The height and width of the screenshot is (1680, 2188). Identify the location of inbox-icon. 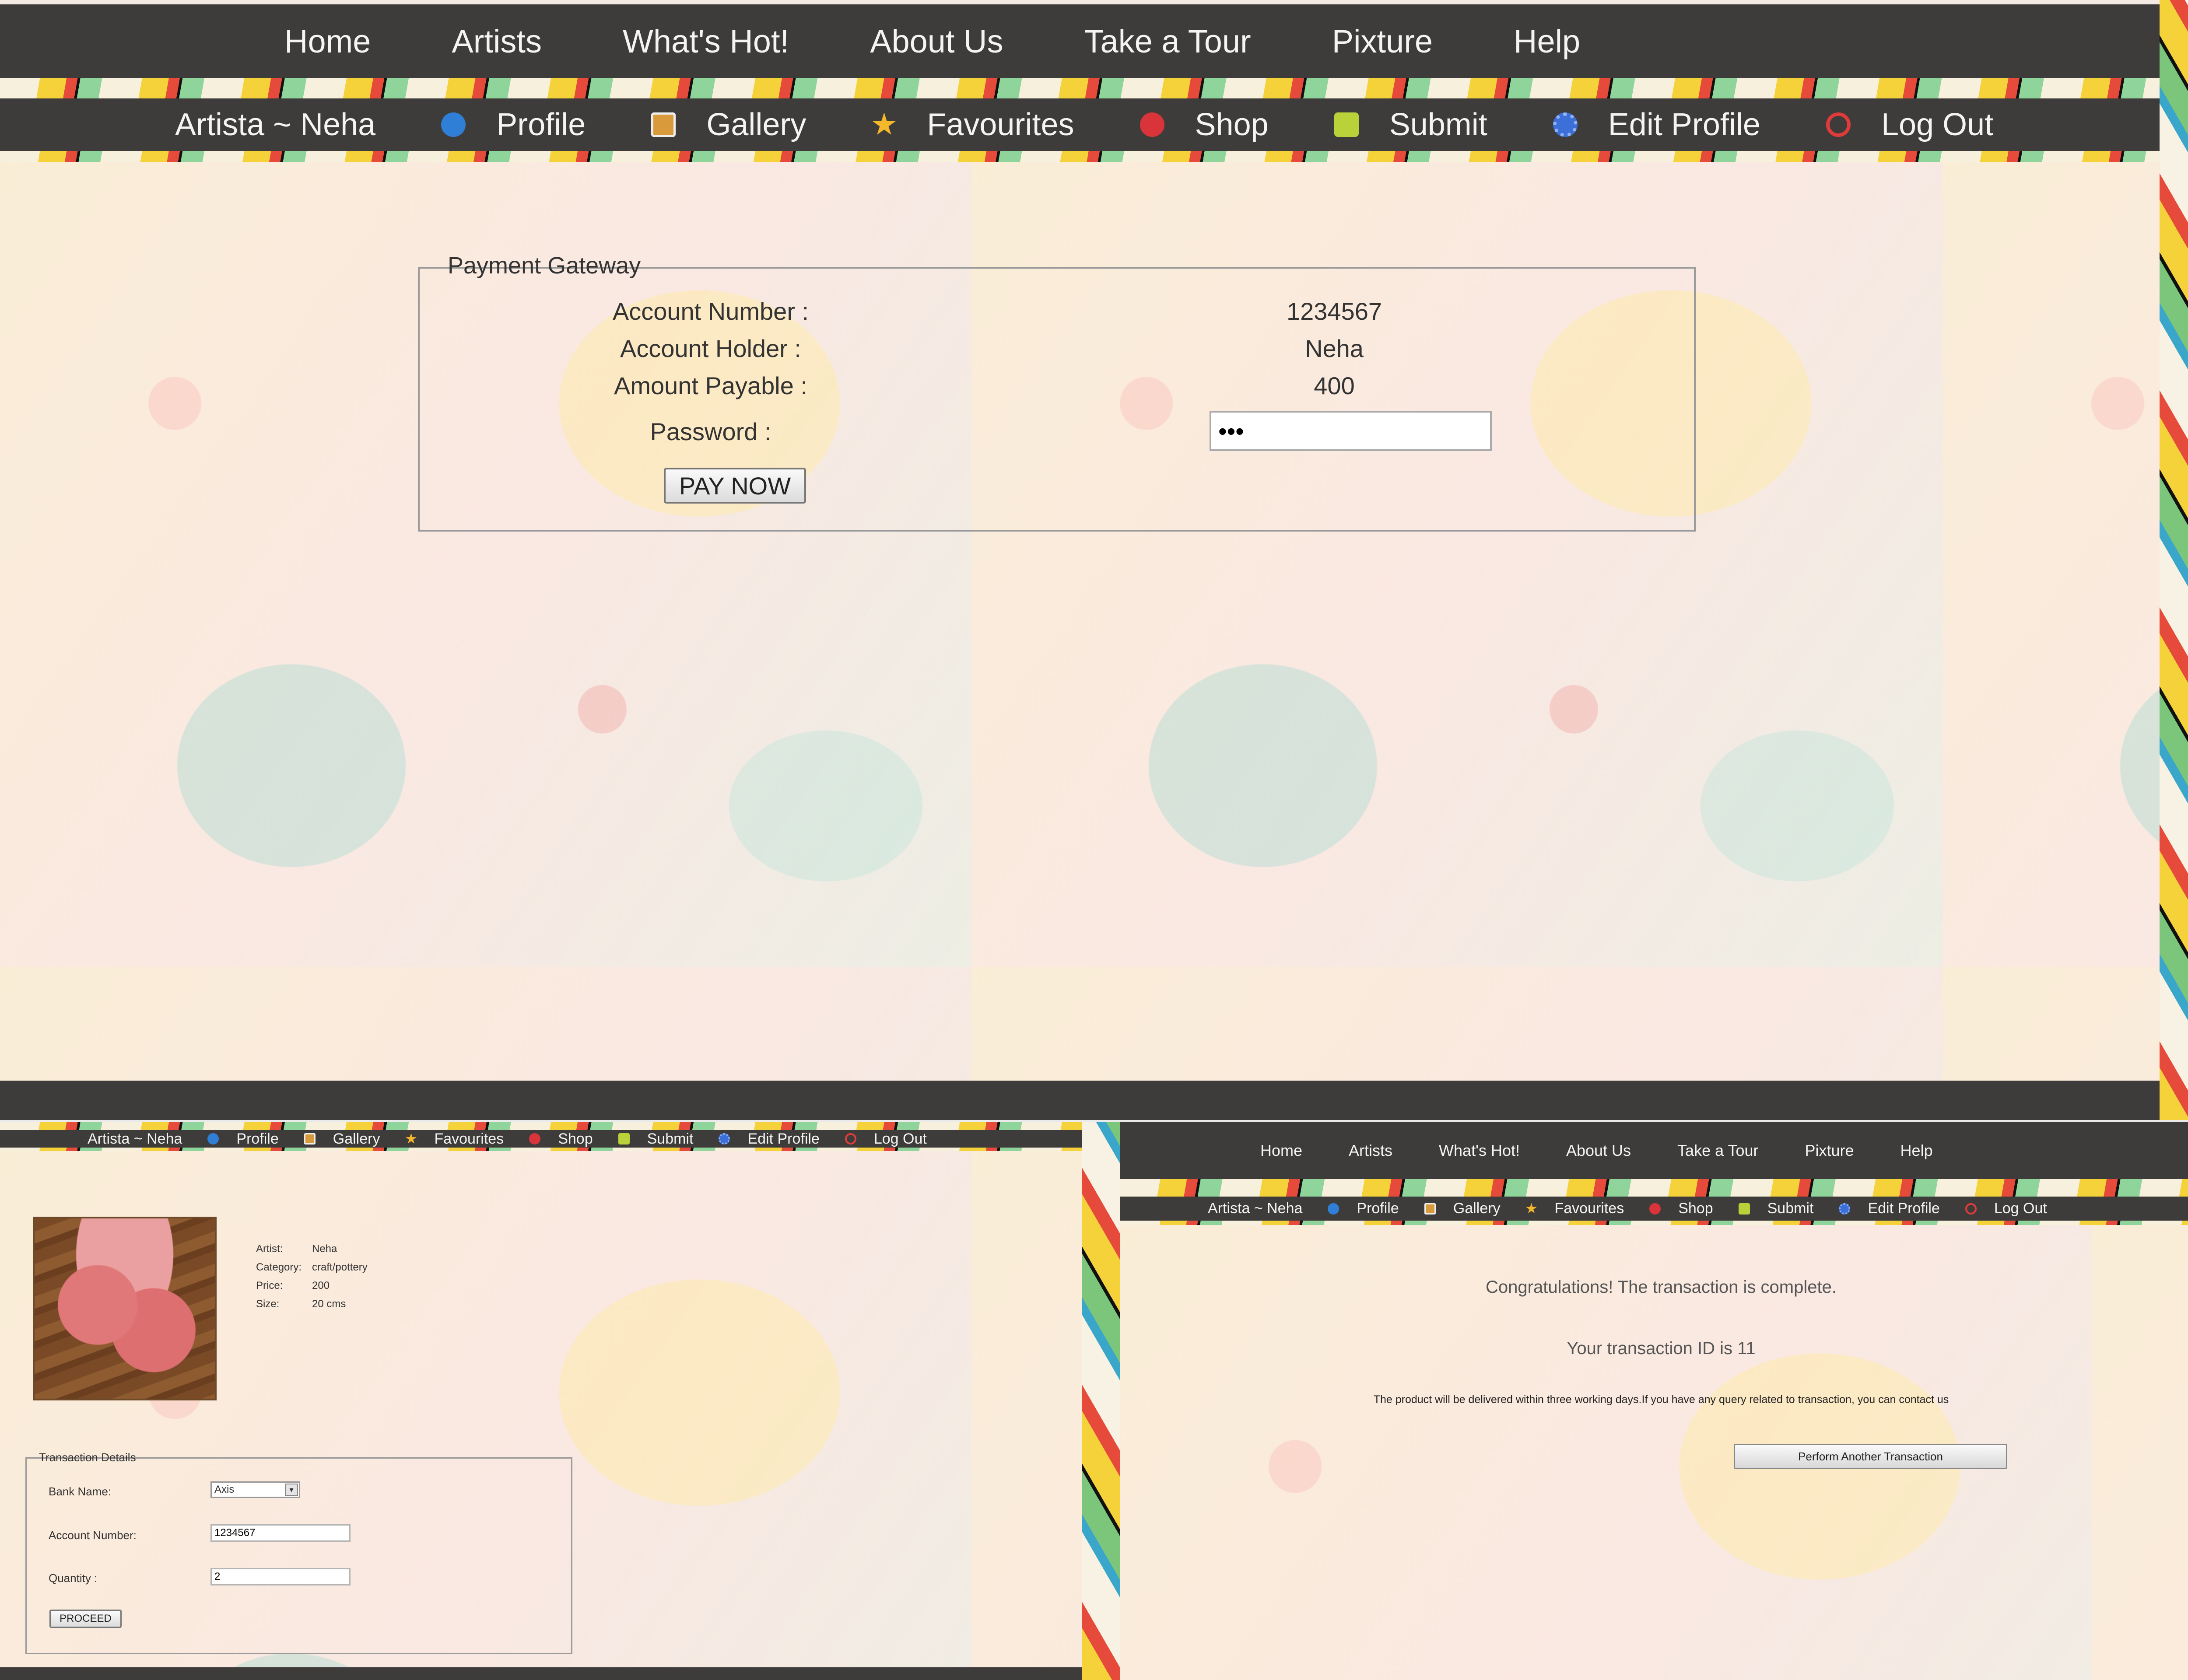
(1346, 124).